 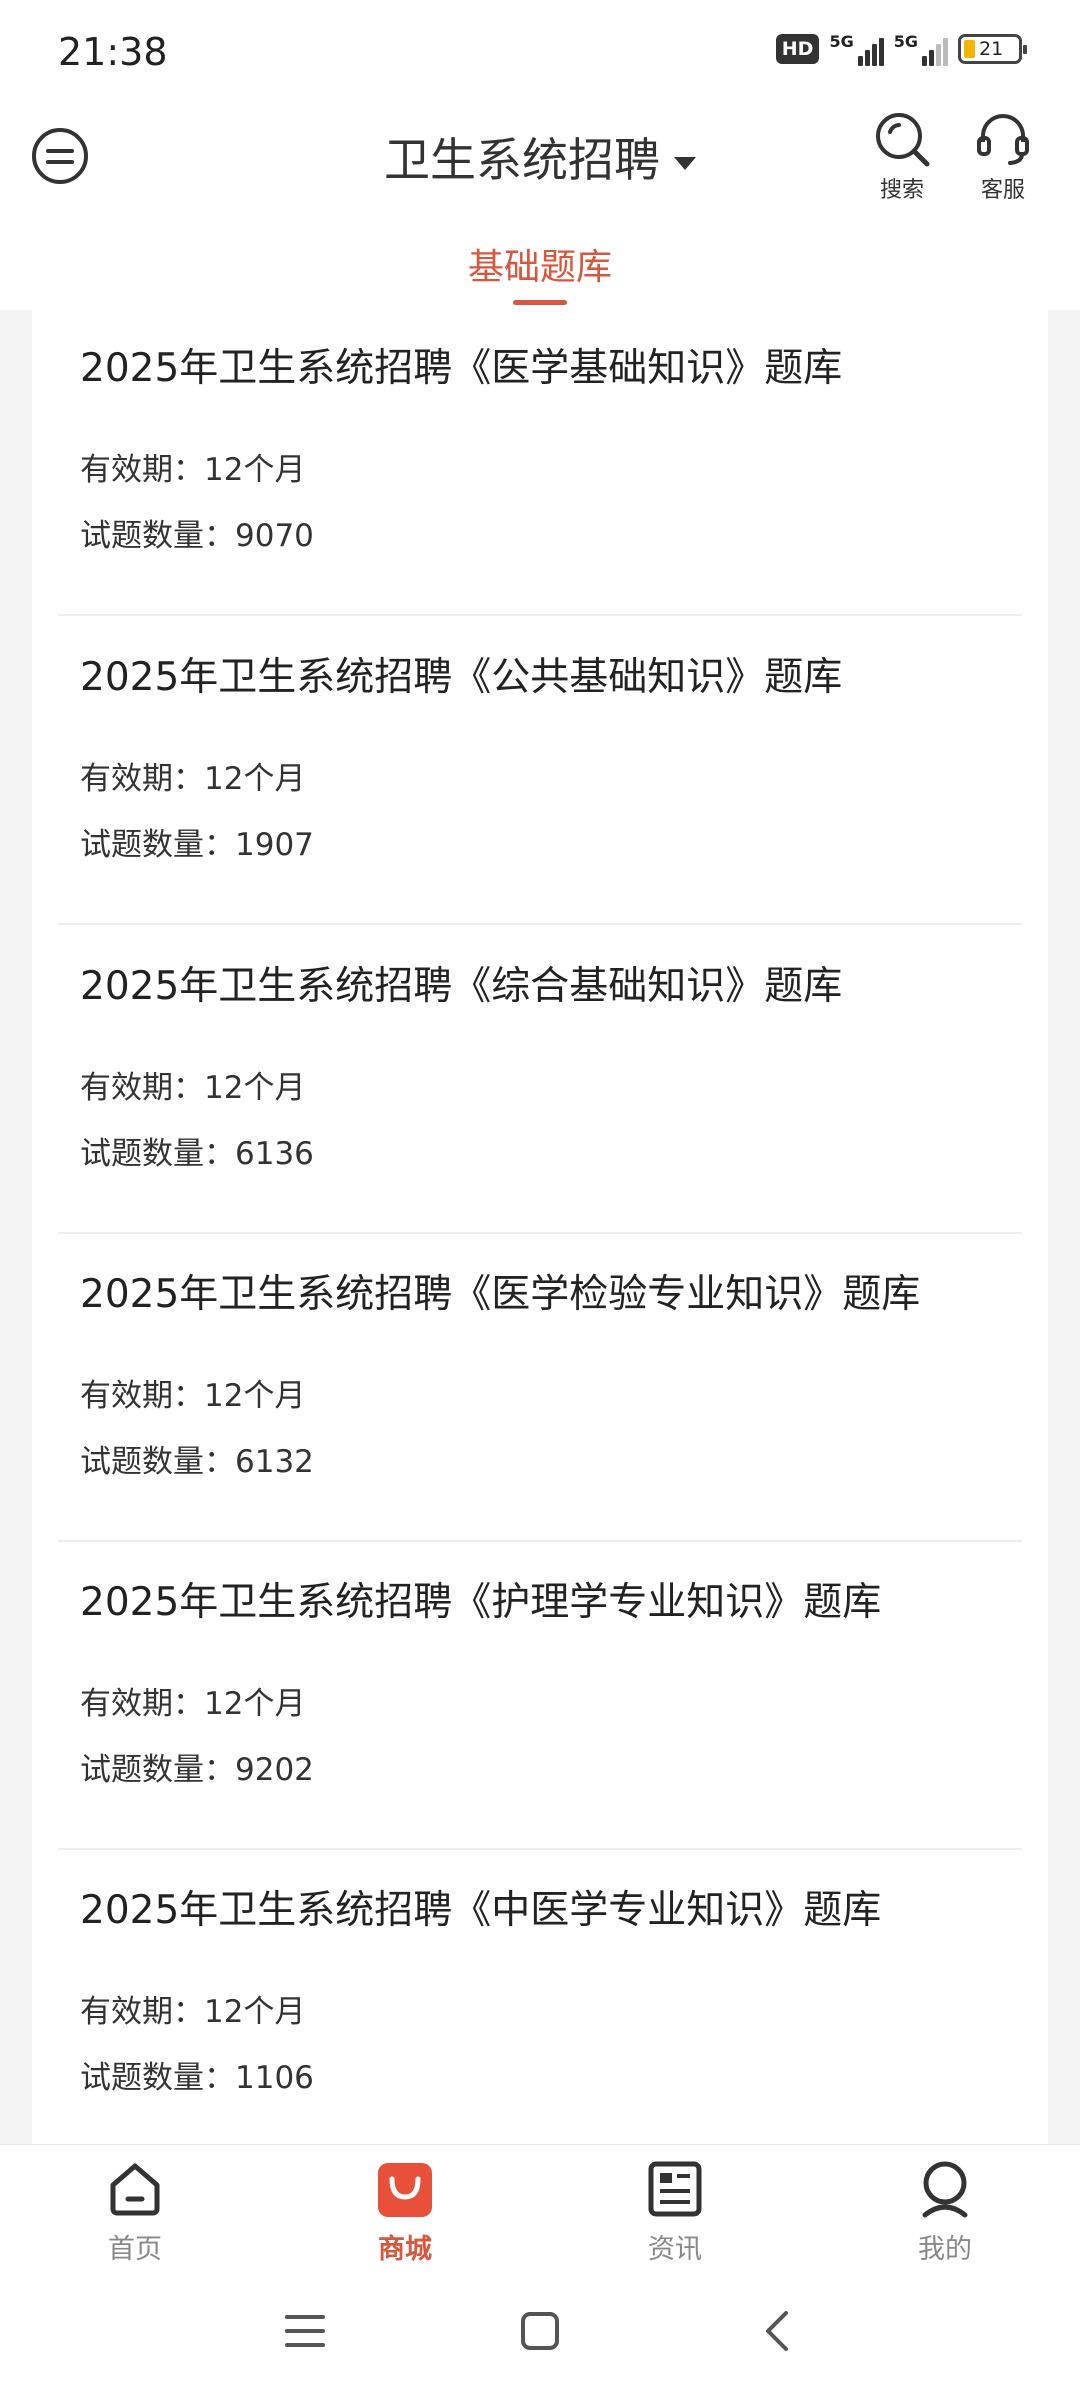 I want to click on search-icon, so click(x=903, y=140).